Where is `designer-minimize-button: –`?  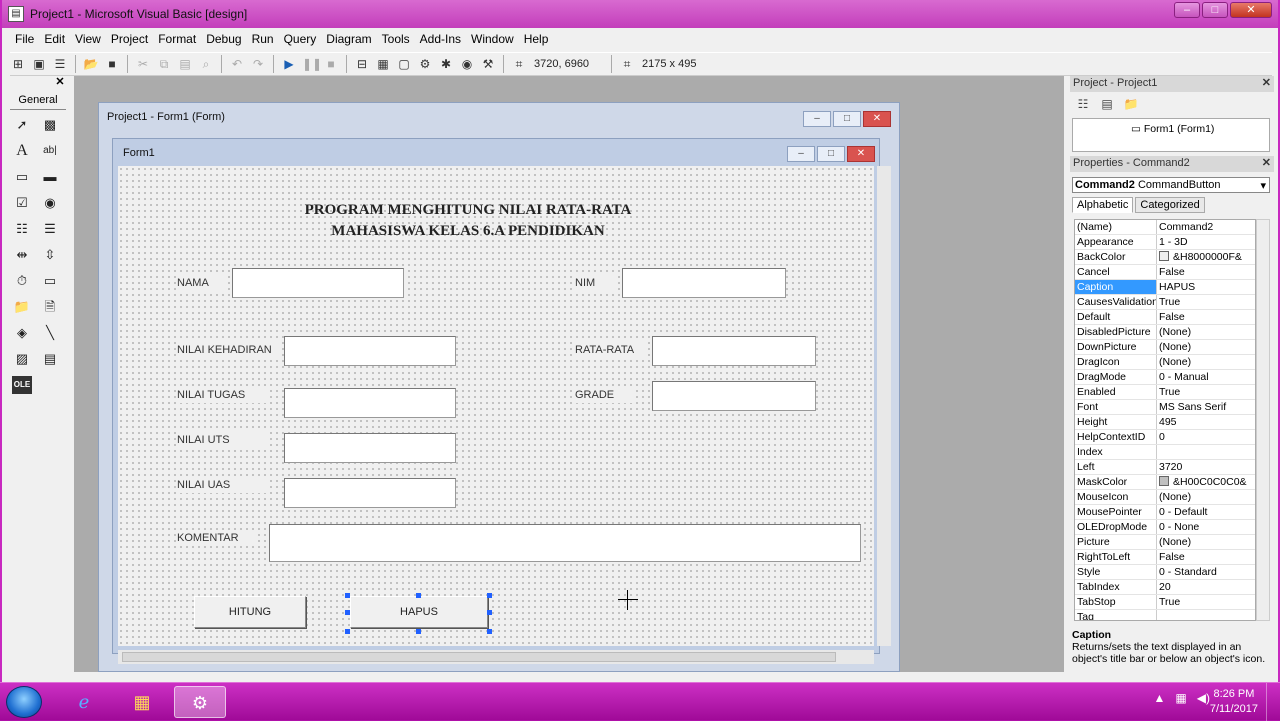 designer-minimize-button: – is located at coordinates (817, 119).